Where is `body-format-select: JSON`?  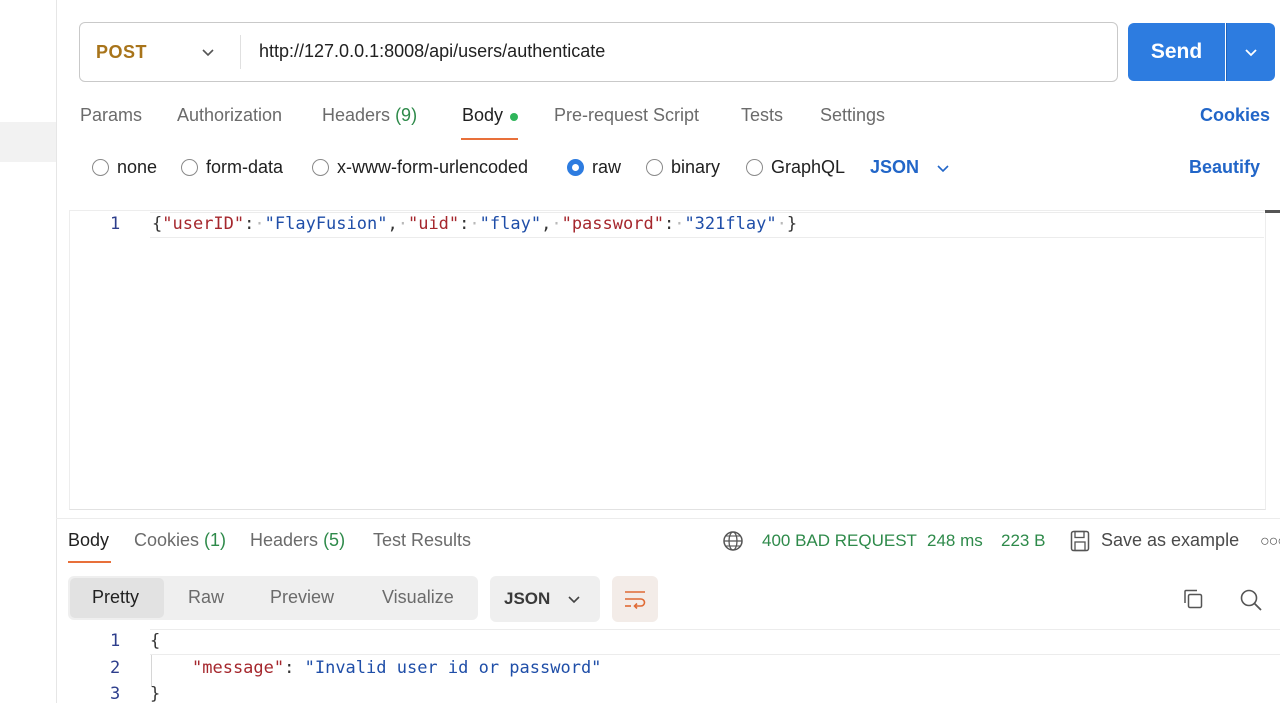
body-format-select: JSON is located at coordinates (894, 167).